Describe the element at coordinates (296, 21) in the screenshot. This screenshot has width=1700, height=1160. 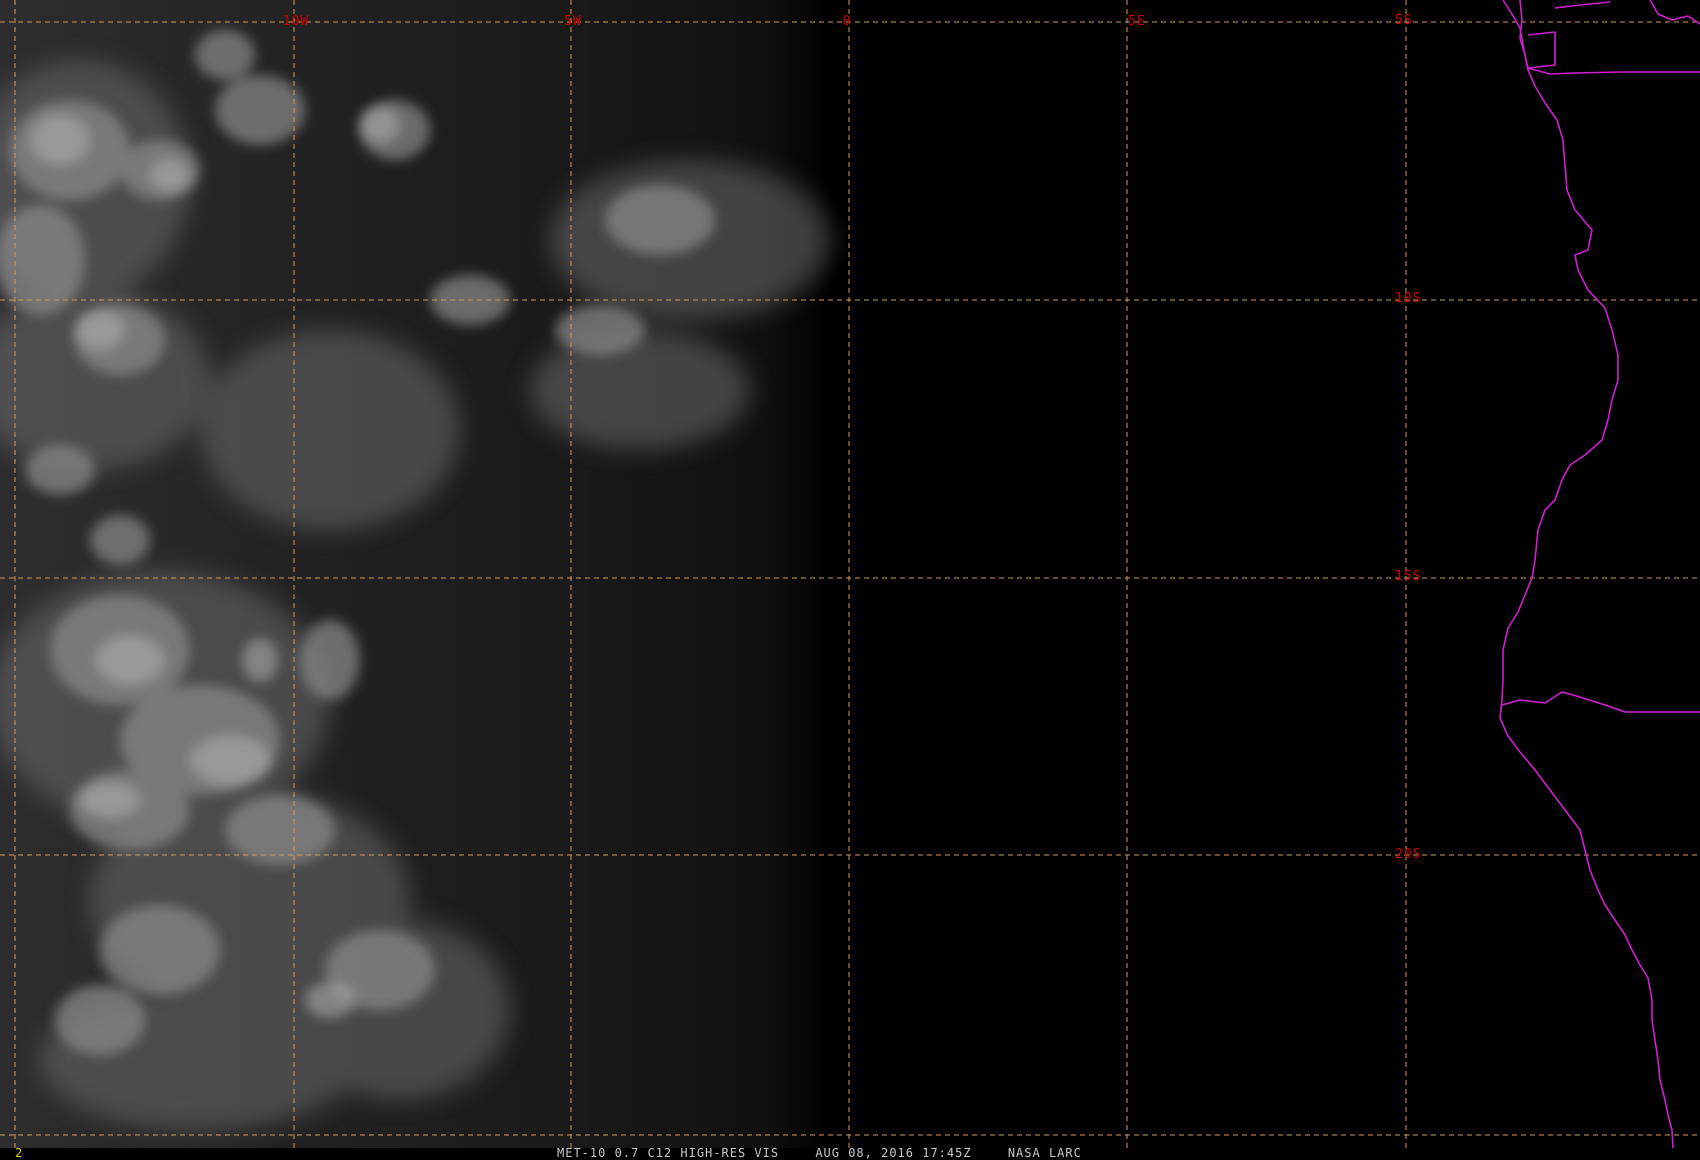
I see `lon-label-10w: 10W` at that location.